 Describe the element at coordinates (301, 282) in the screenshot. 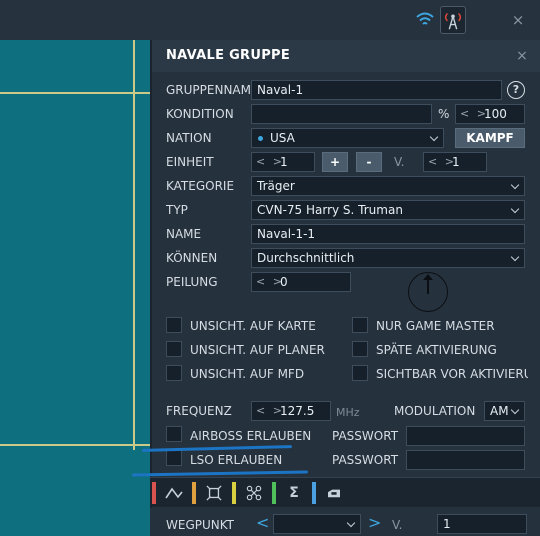

I see `peilung-spinner: < > 0` at that location.